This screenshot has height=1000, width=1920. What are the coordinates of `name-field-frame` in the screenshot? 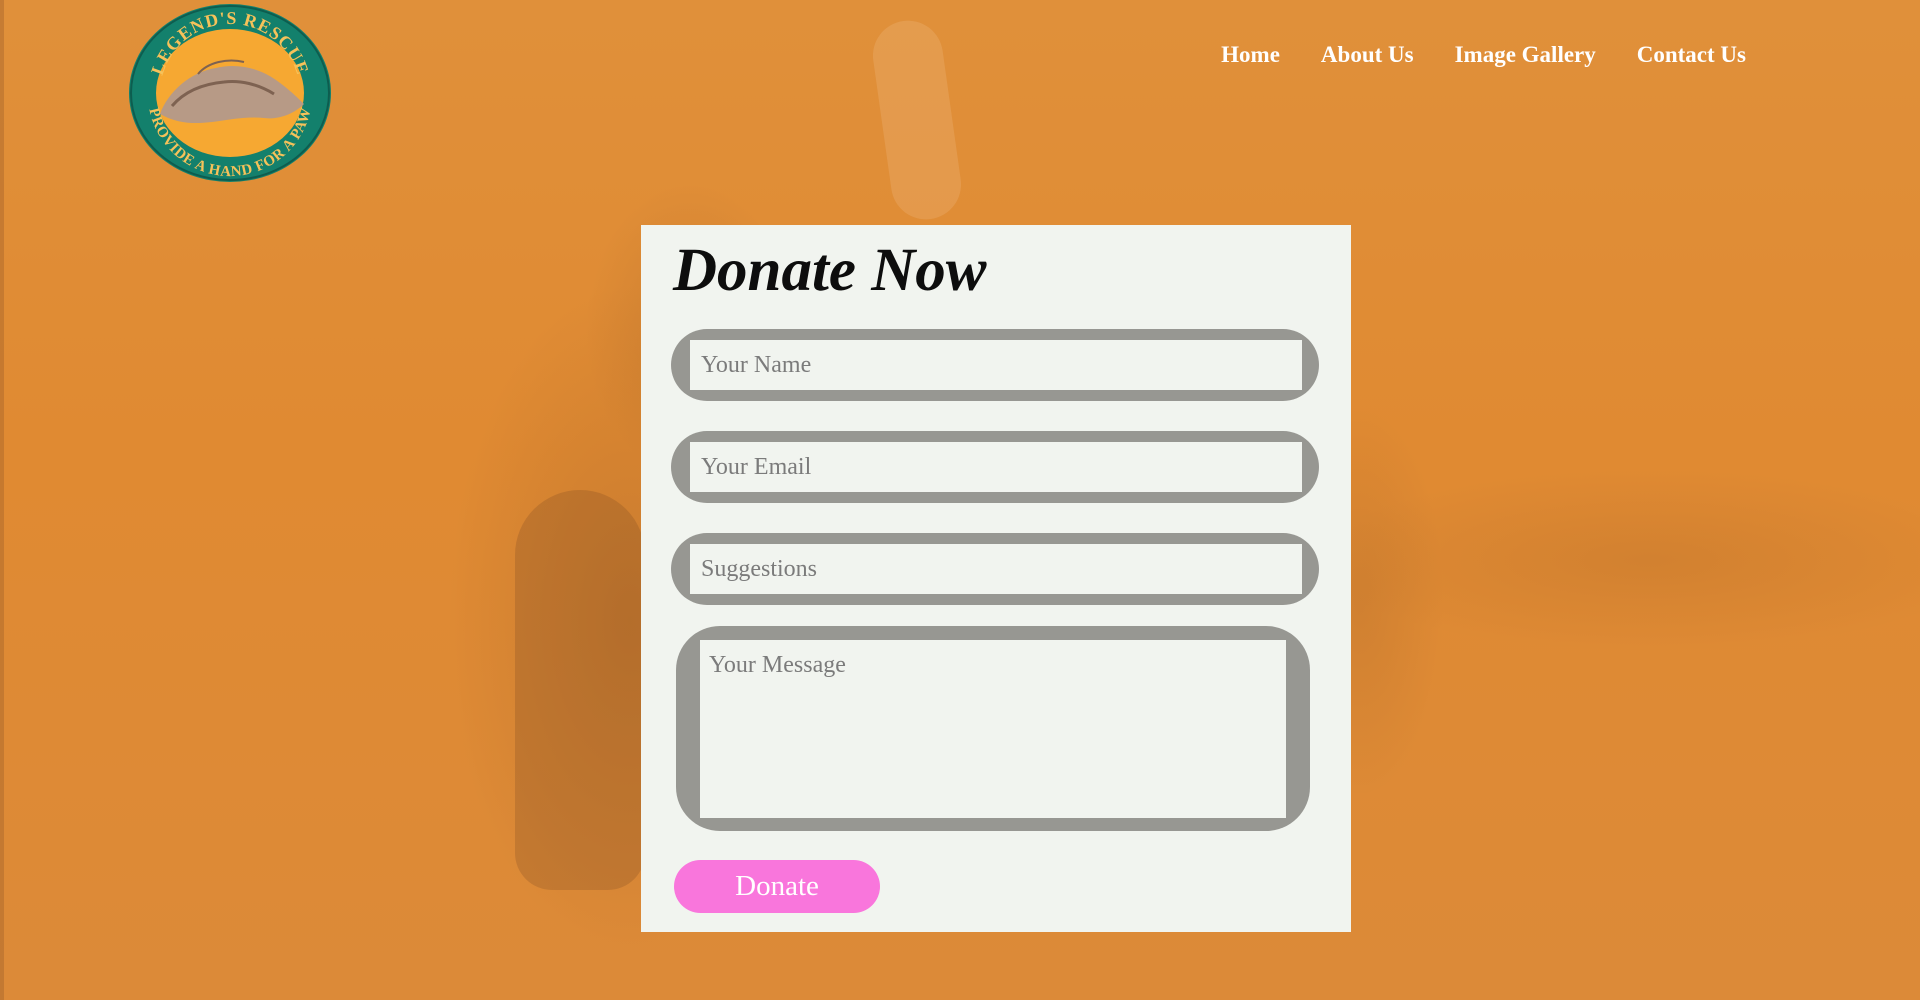 It's located at (995, 365).